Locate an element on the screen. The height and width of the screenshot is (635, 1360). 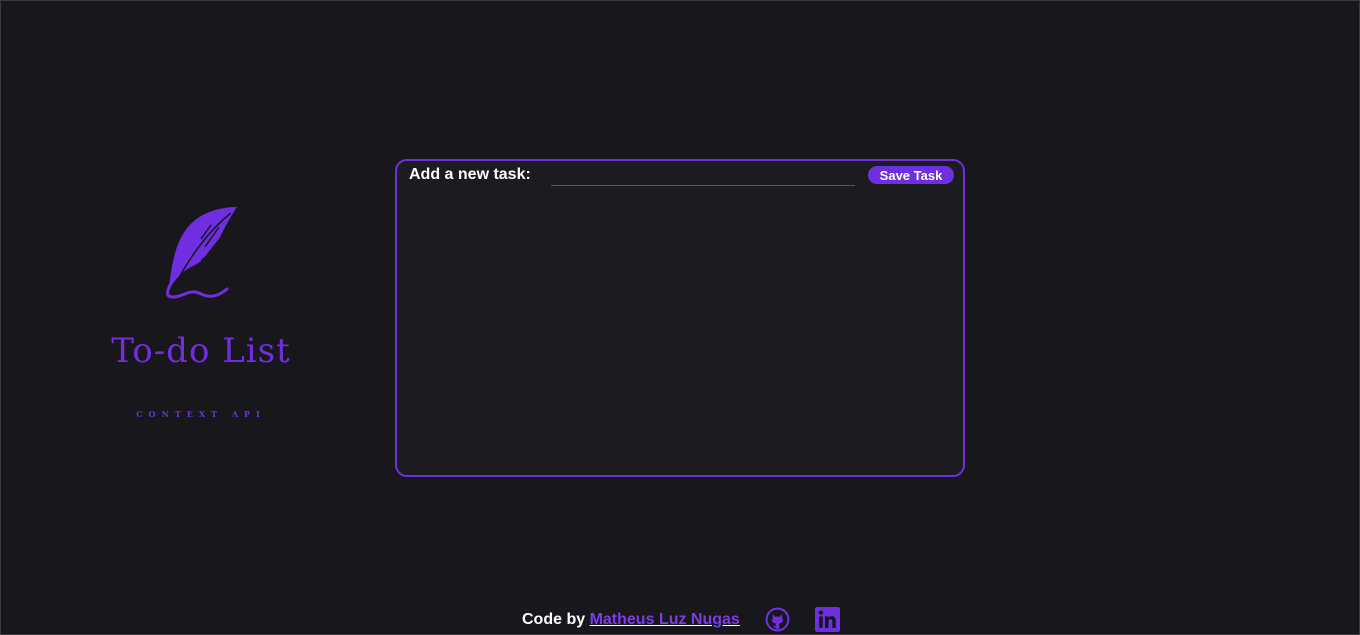
github-icon is located at coordinates (777, 619).